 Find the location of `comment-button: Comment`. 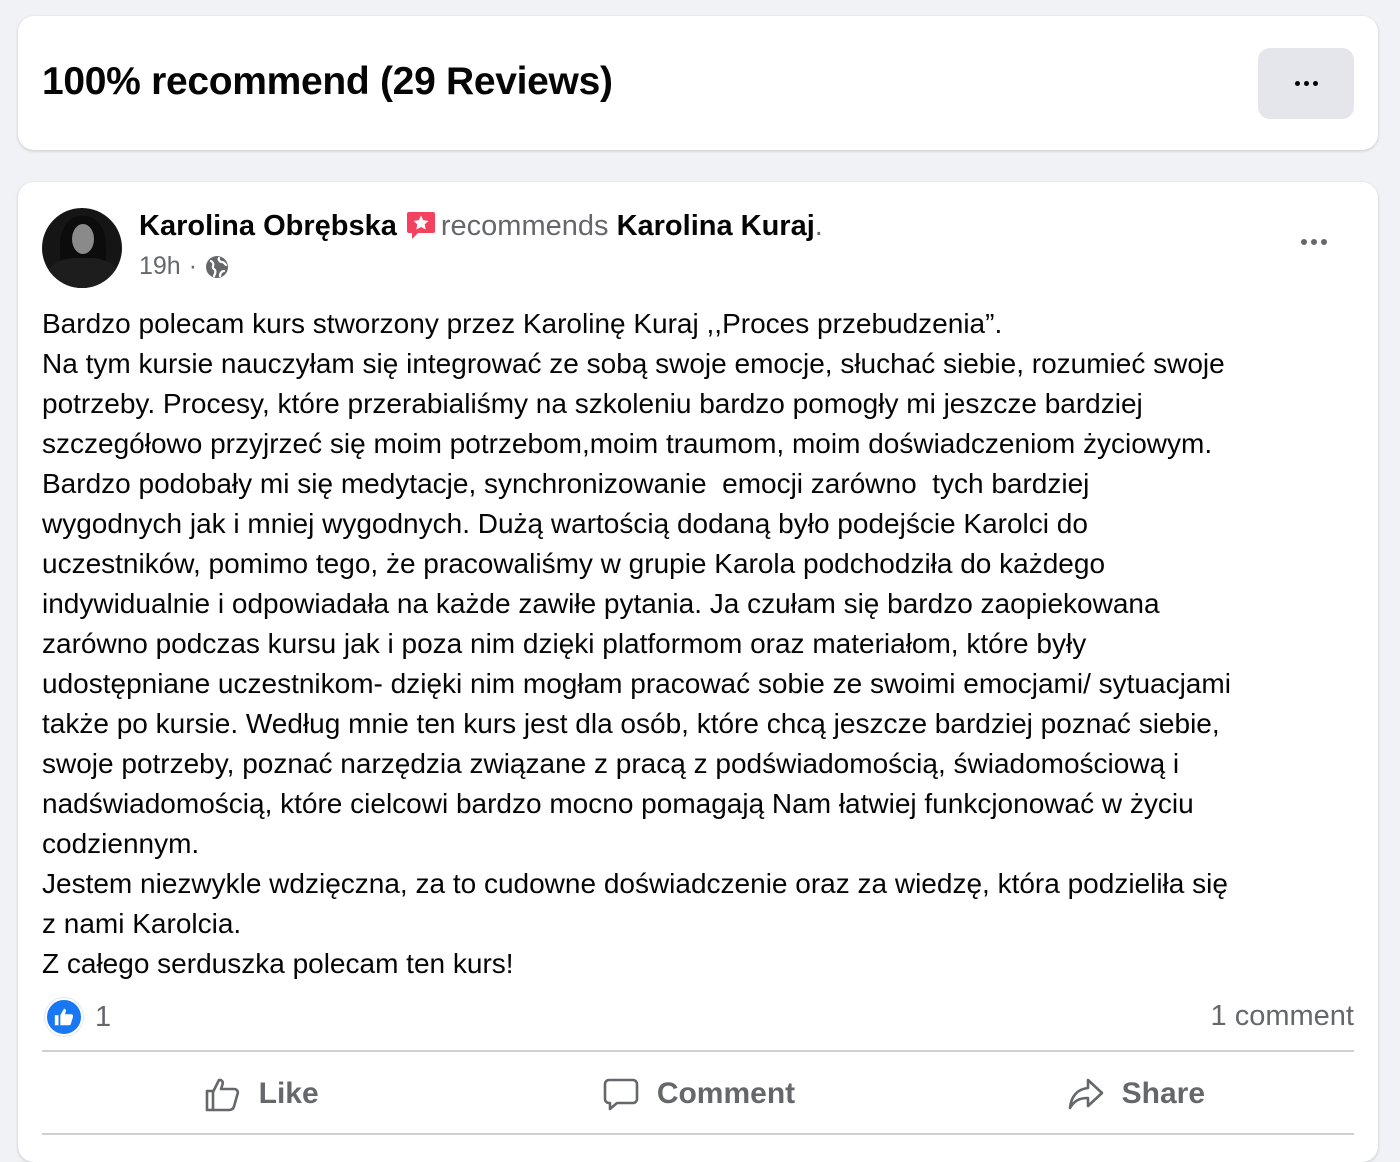

comment-button: Comment is located at coordinates (697, 1094).